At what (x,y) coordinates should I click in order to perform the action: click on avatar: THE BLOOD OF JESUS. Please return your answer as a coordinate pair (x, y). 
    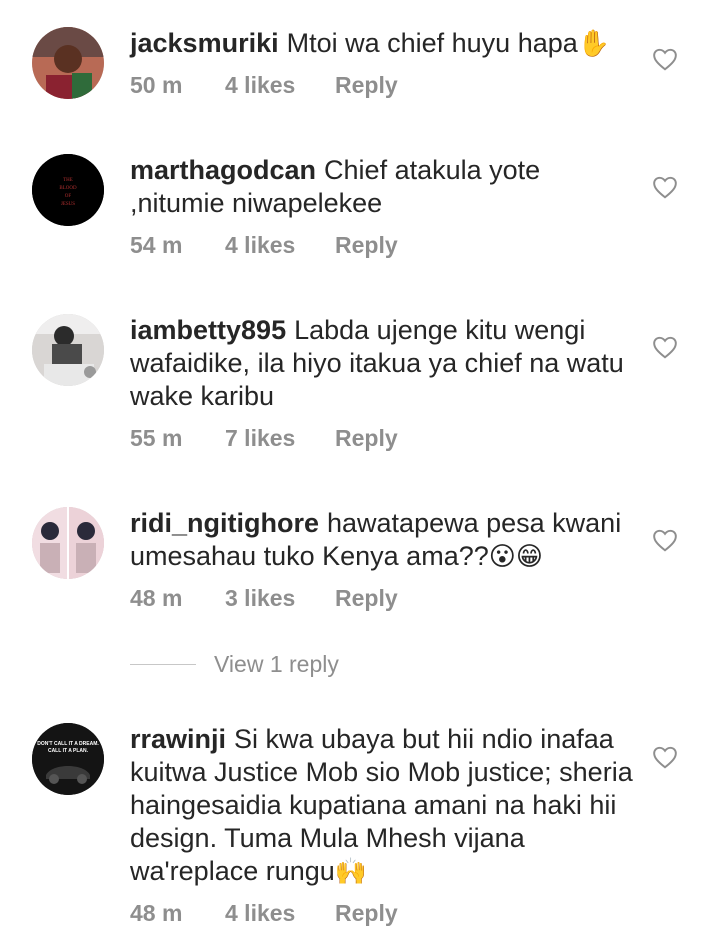
    Looking at the image, I should click on (68, 190).